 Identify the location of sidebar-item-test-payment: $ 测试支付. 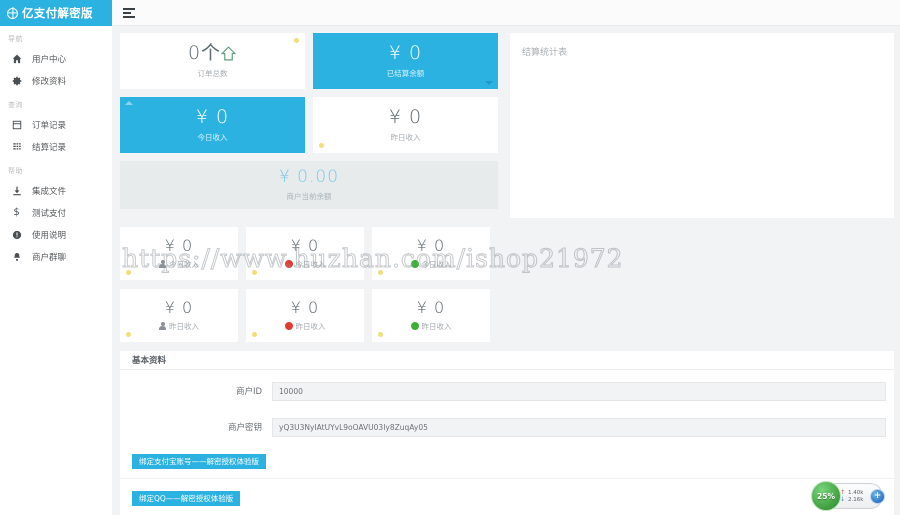
(56, 213).